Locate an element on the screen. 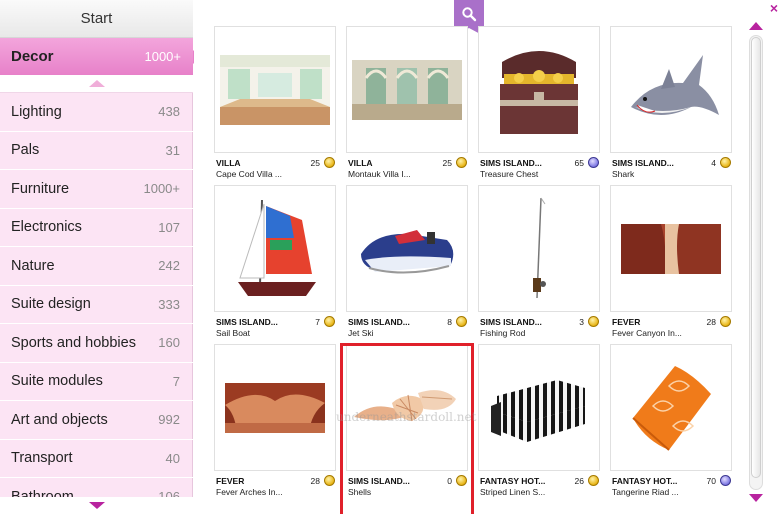  category-scroll-up-button is located at coordinates (96, 84).